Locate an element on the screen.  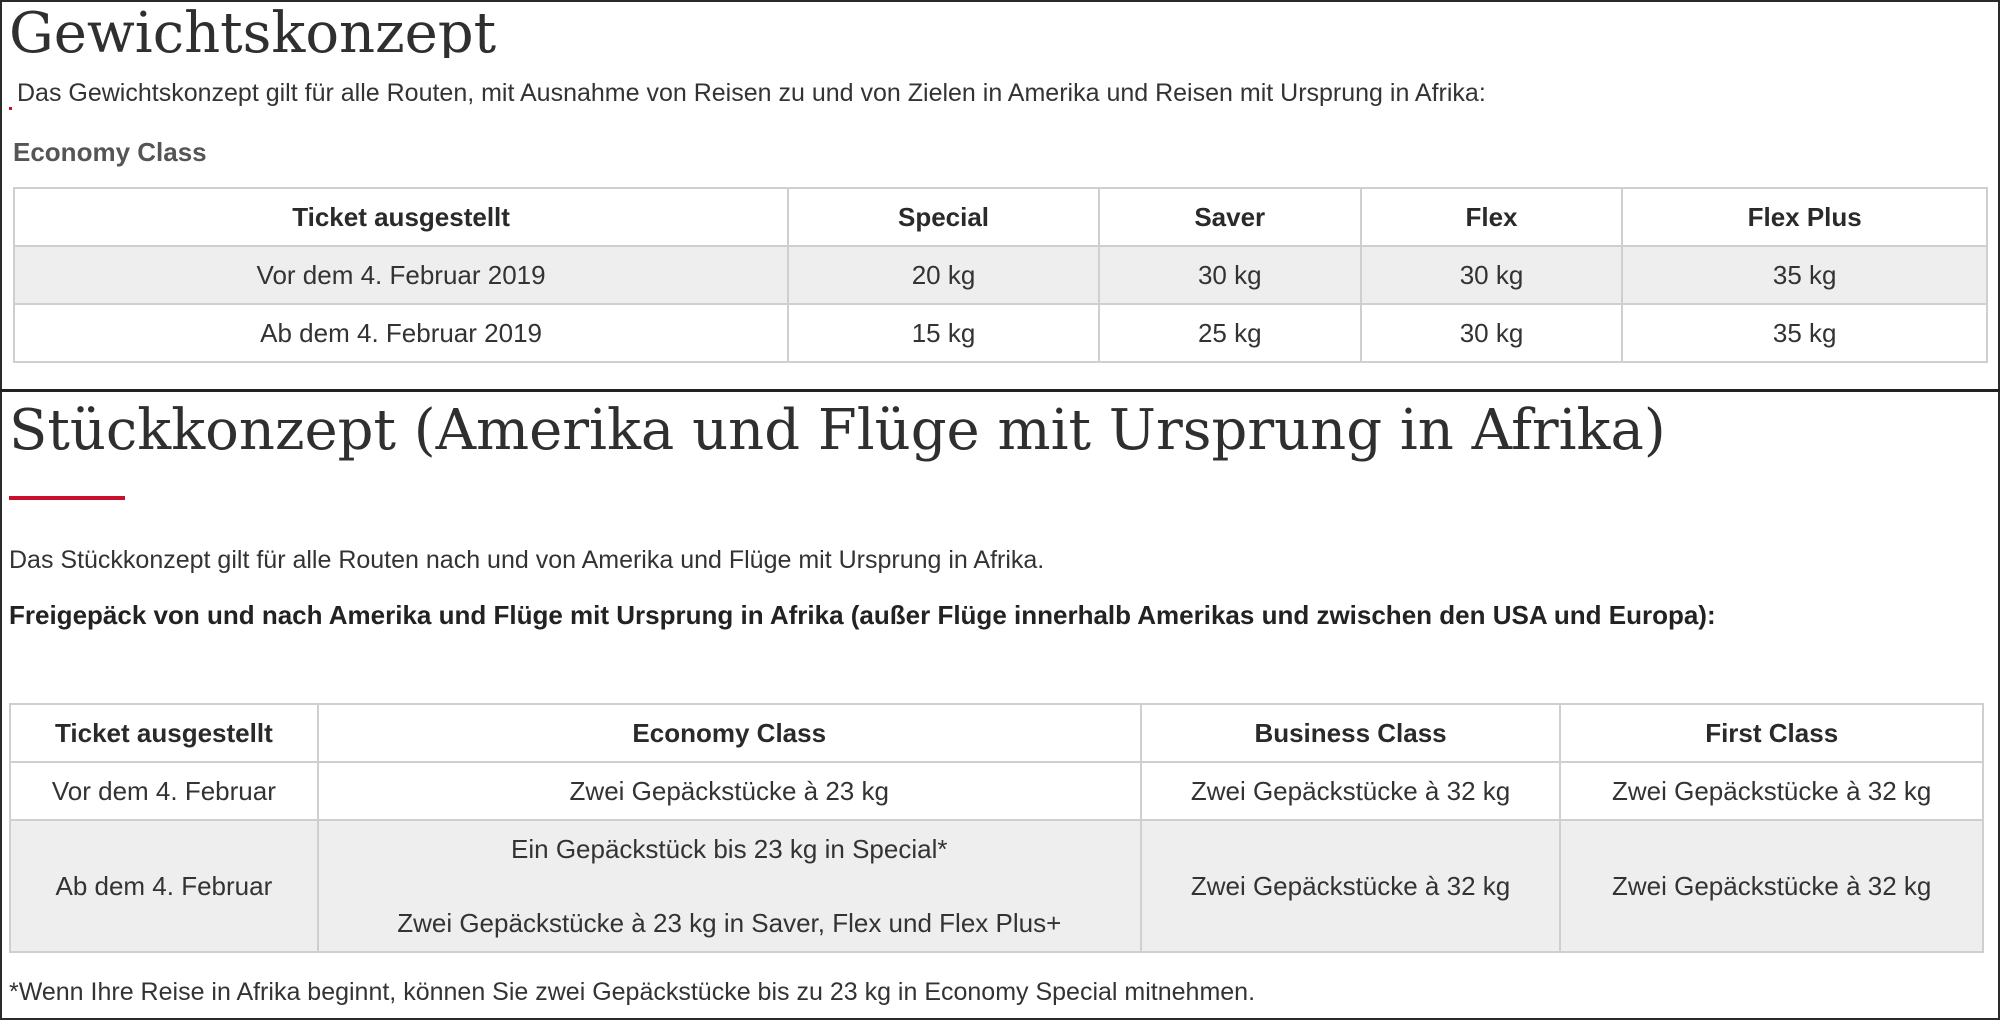
economy-class-subheading: Economy Class is located at coordinates (110, 152).